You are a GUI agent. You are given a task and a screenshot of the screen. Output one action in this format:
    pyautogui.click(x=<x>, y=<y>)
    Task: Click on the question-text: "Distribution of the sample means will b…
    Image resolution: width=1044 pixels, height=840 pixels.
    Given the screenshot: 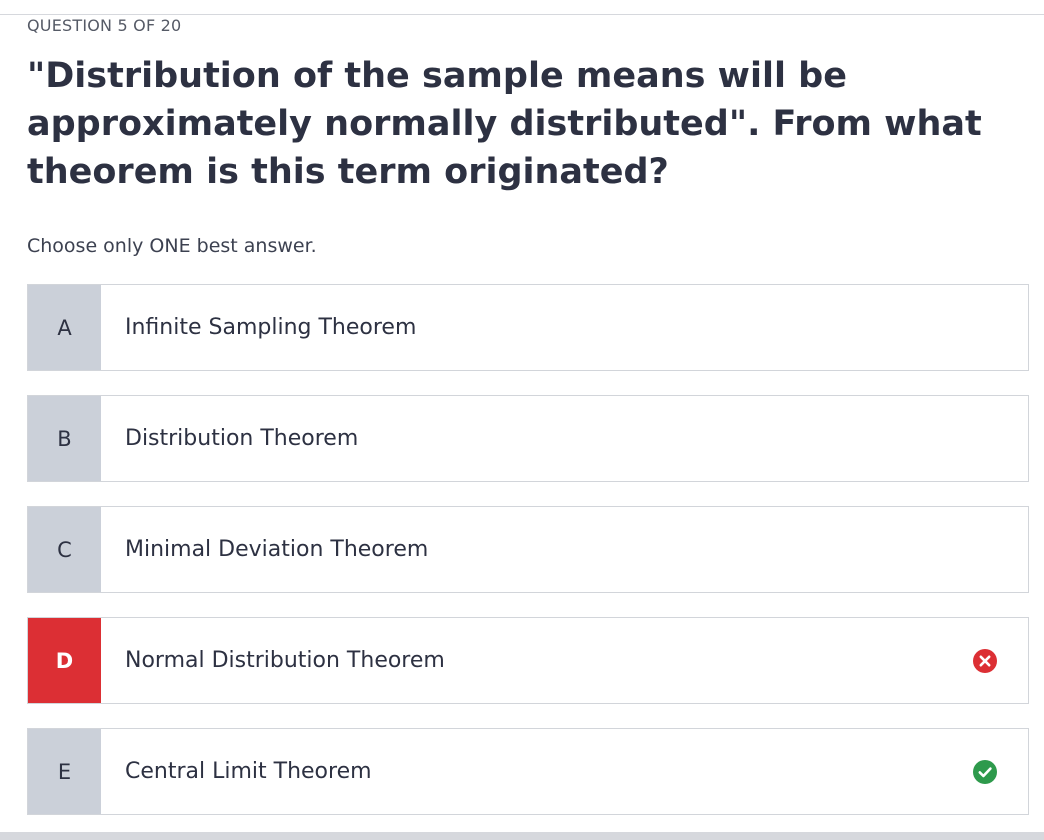 What is the action you would take?
    pyautogui.click(x=504, y=124)
    